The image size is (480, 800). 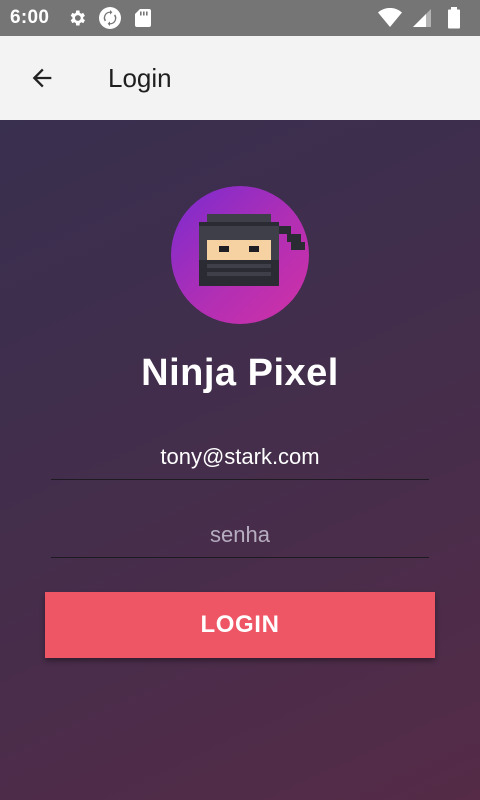 I want to click on status-time: 6:00, so click(x=30, y=17).